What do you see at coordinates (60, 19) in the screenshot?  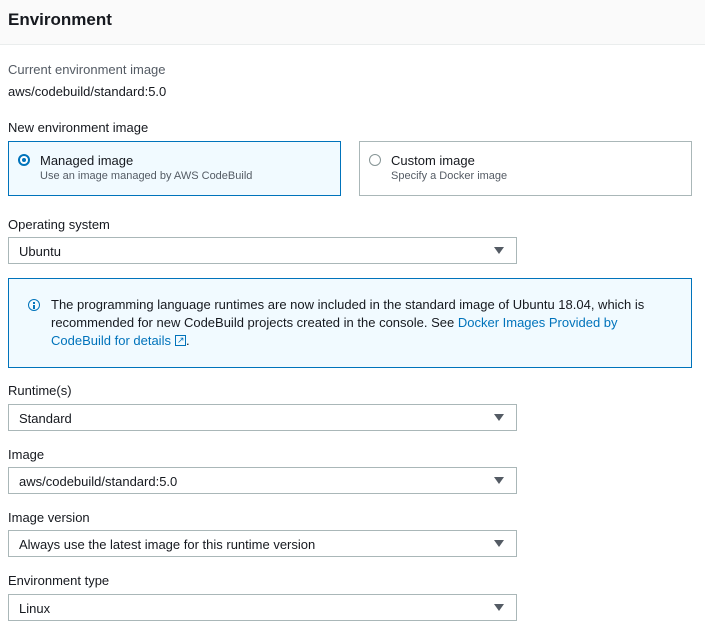 I see `section-title: Environment` at bounding box center [60, 19].